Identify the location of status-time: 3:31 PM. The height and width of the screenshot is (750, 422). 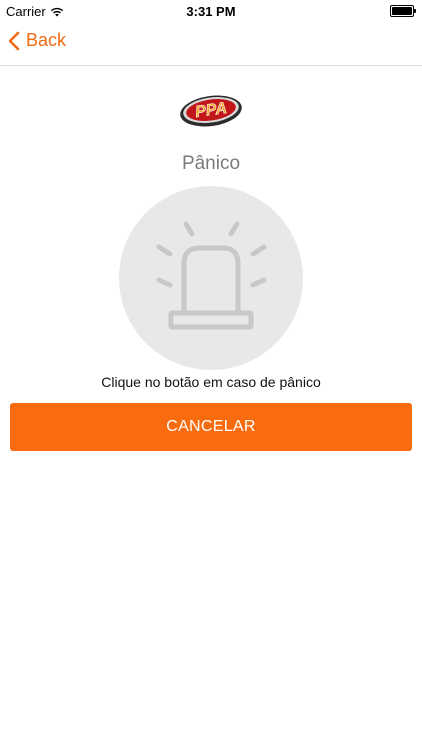
(211, 11).